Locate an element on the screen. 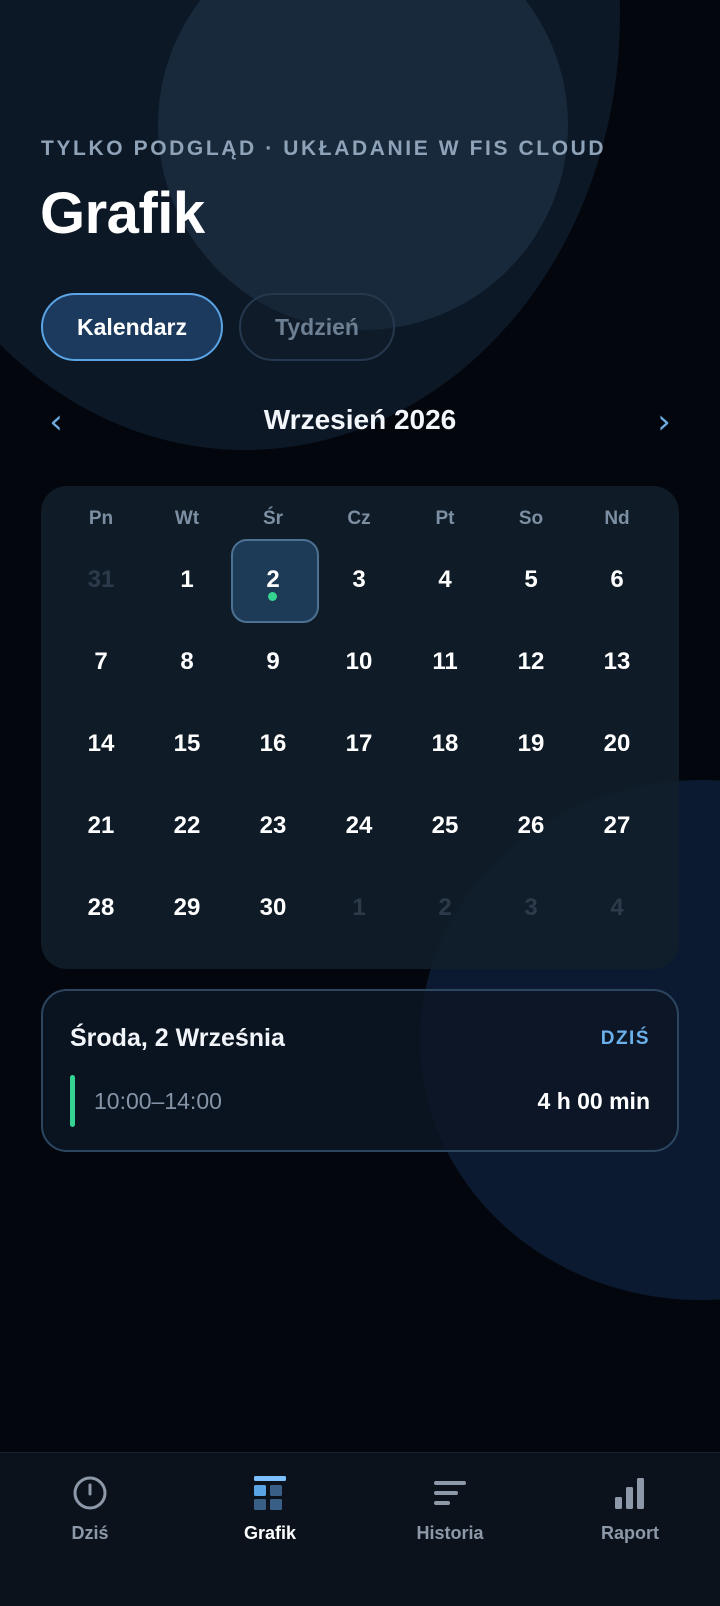 The height and width of the screenshot is (1606, 720). day-number: 6 is located at coordinates (617, 579).